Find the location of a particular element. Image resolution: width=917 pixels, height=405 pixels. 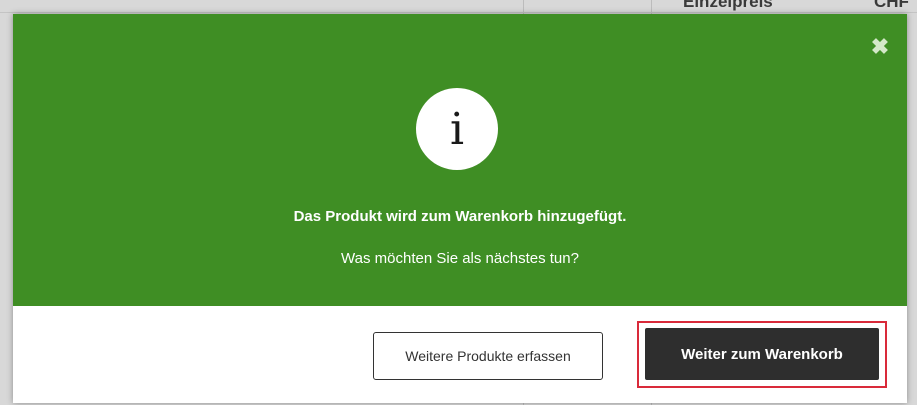

currency-label: CHF is located at coordinates (891, 5).